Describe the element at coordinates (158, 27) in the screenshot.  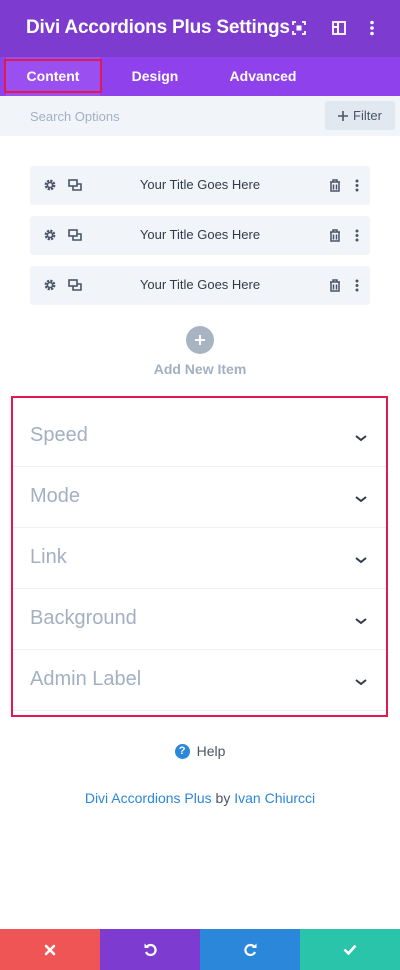
I see `modal-title: Divi Accordions Plus Settings` at that location.